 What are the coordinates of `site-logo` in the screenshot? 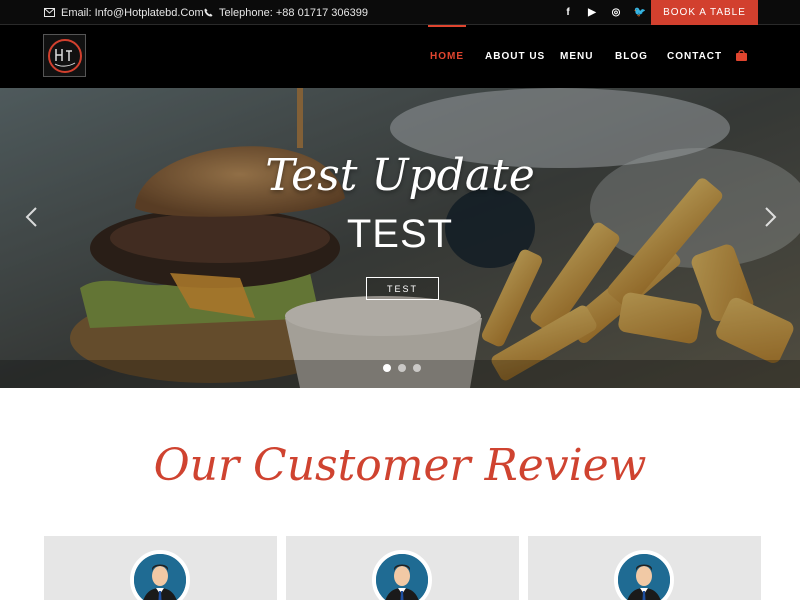 It's located at (64, 55).